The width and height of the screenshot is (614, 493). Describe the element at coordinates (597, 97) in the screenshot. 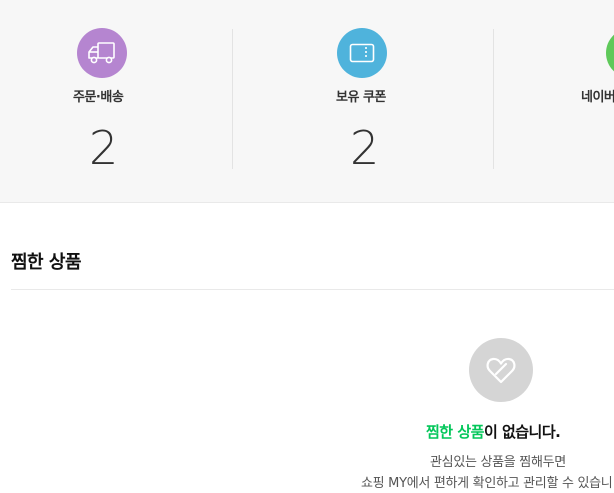

I see `summary-naver-label: 네이버` at that location.